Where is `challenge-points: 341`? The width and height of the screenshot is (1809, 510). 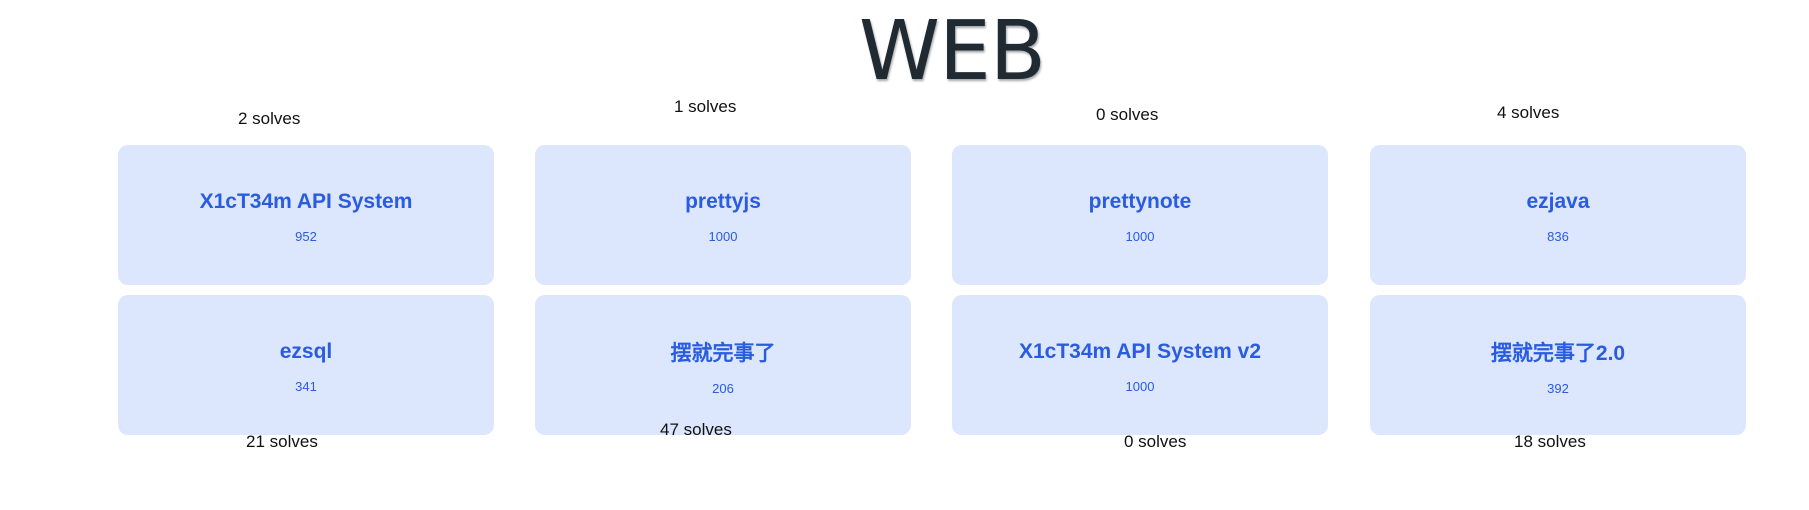 challenge-points: 341 is located at coordinates (306, 386).